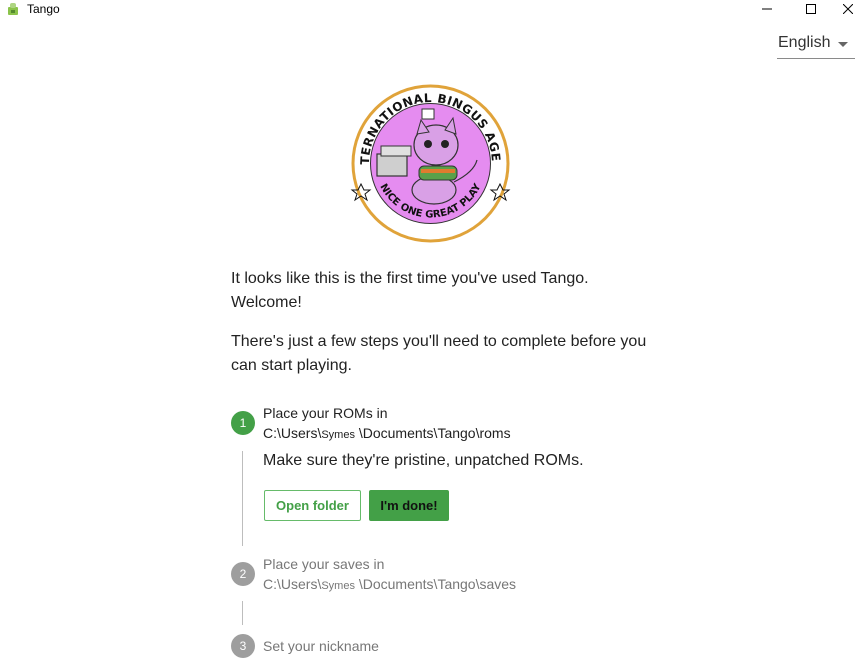 Image resolution: width=864 pixels, height=664 pixels. I want to click on close-button, so click(848, 9).